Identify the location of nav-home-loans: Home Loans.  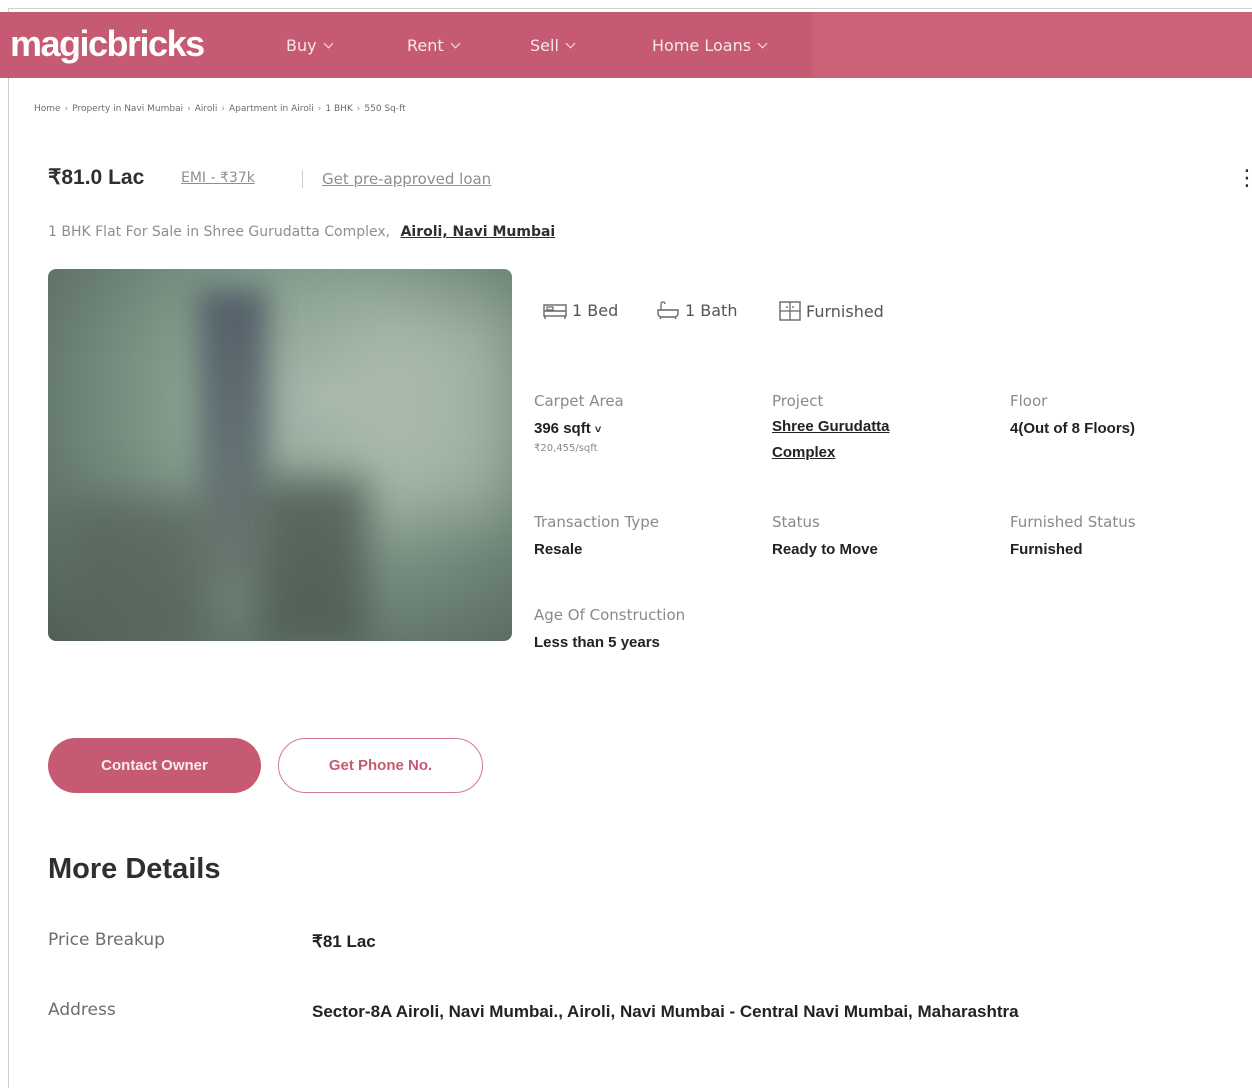
(710, 45).